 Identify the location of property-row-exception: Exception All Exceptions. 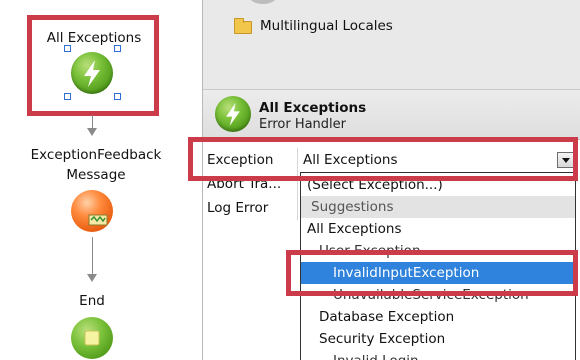
(391, 160).